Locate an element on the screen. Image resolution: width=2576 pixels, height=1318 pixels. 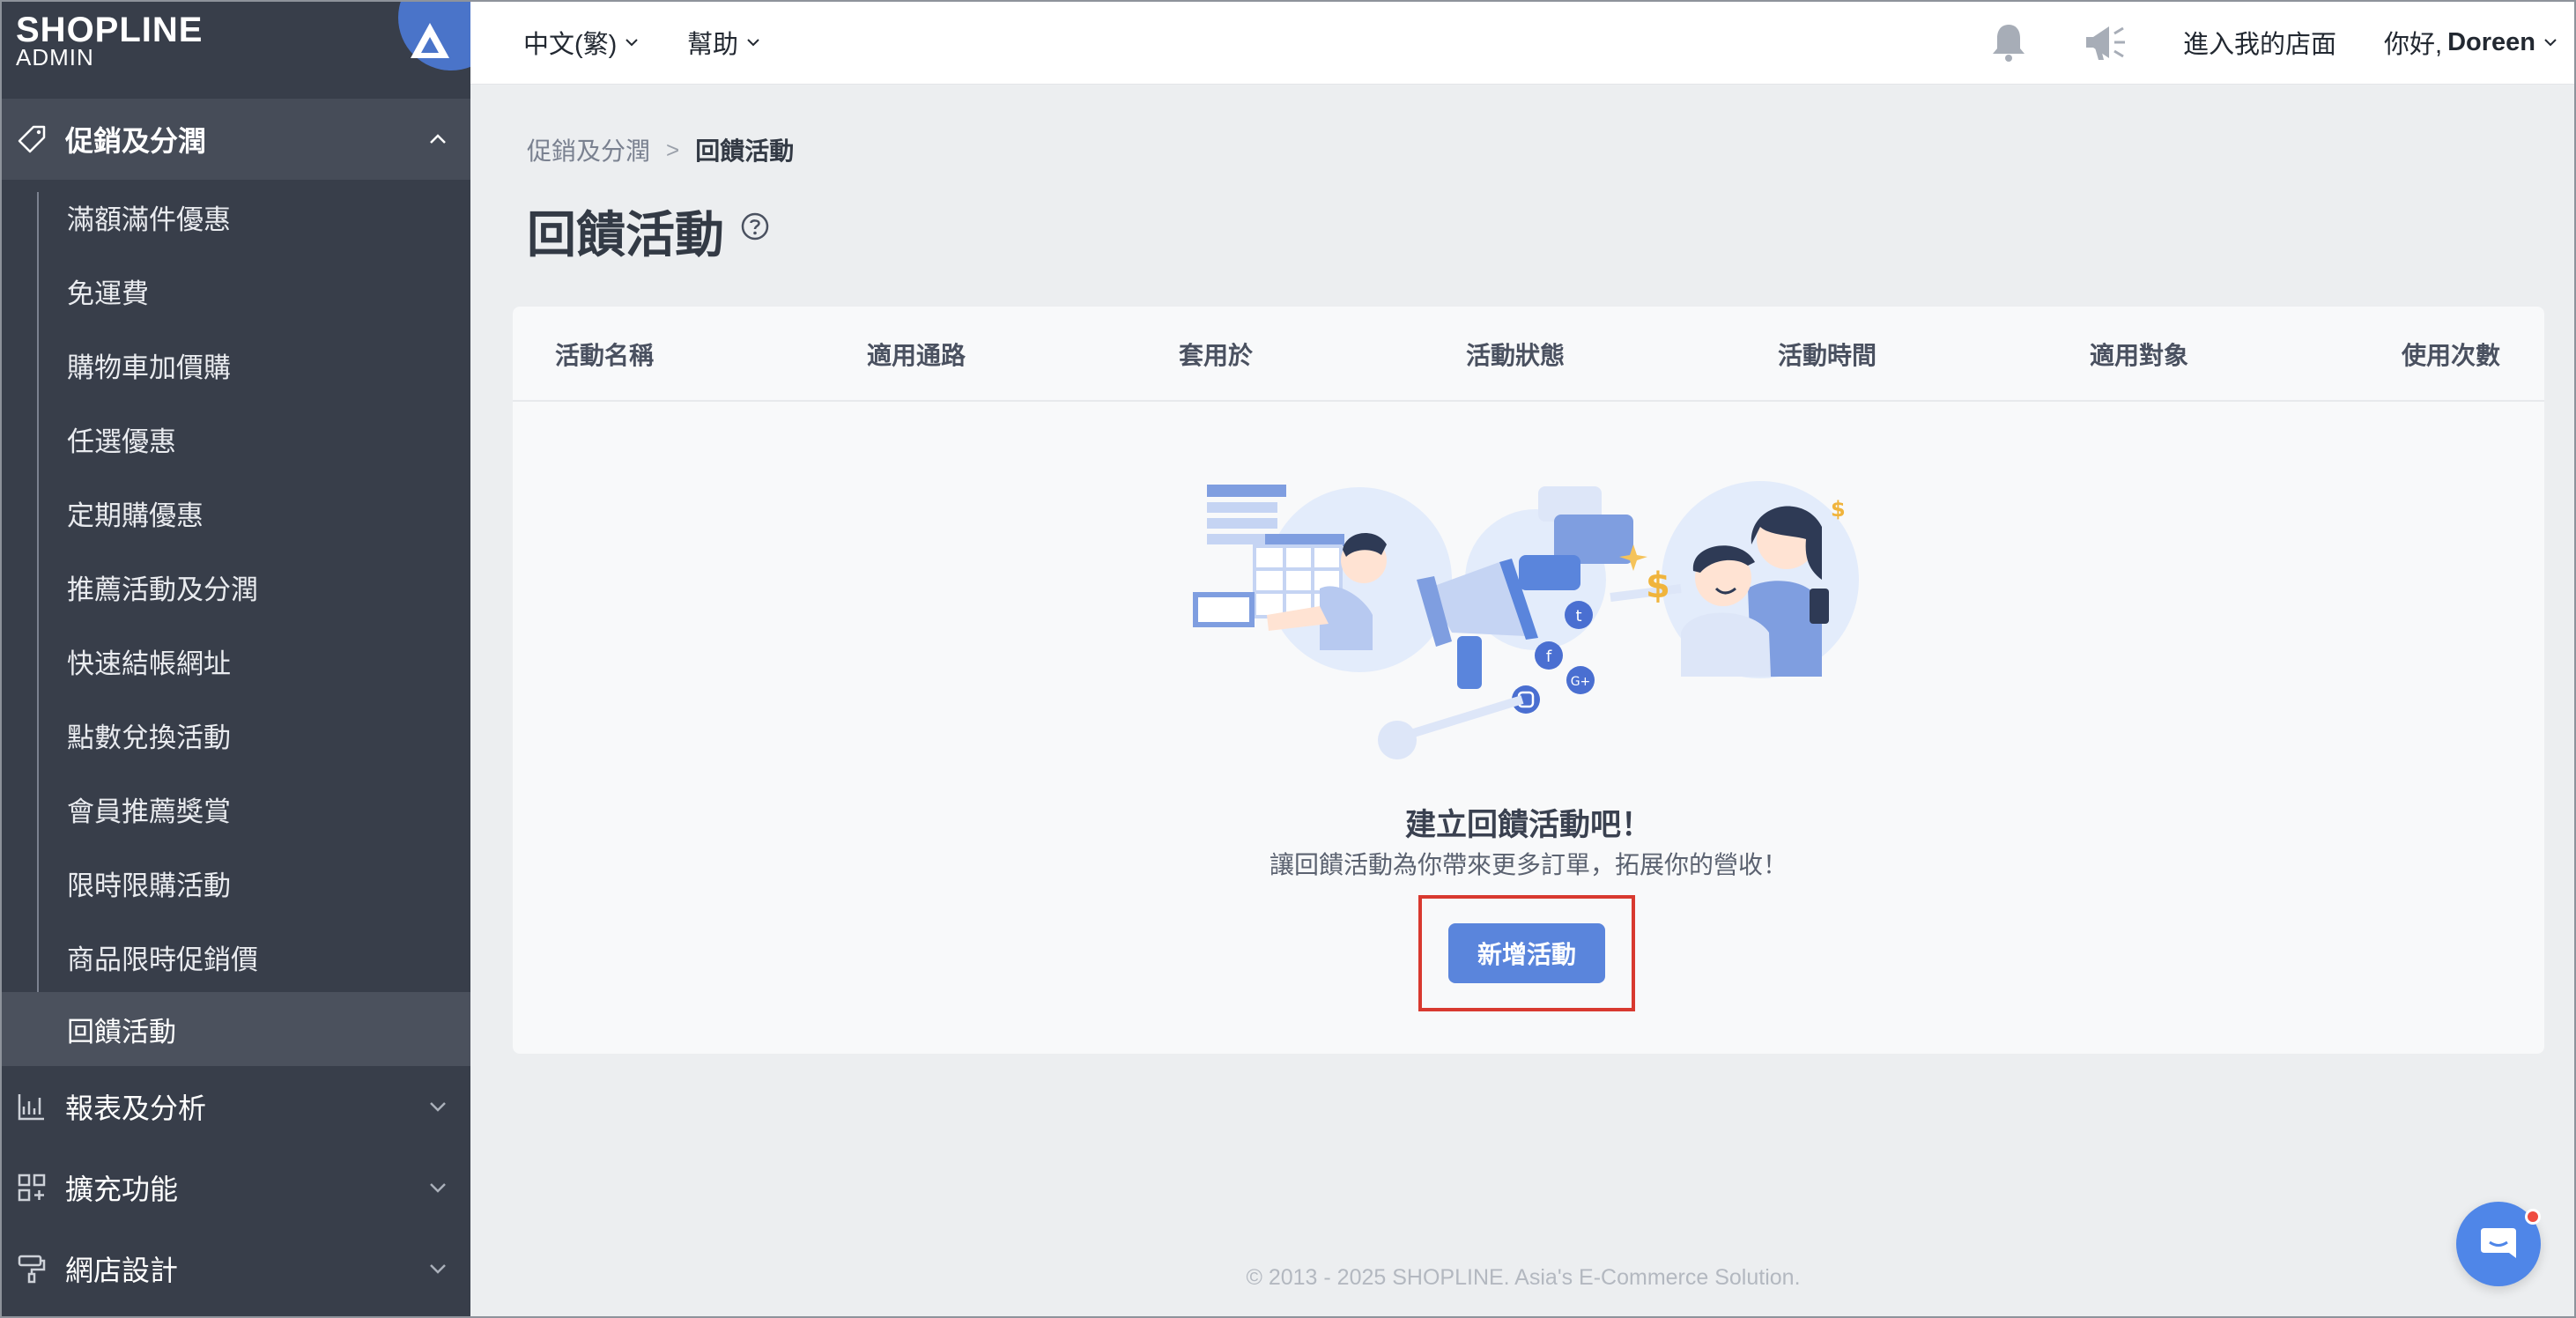
empty-state-illustration: t f G+ $ $ is located at coordinates (1526, 620).